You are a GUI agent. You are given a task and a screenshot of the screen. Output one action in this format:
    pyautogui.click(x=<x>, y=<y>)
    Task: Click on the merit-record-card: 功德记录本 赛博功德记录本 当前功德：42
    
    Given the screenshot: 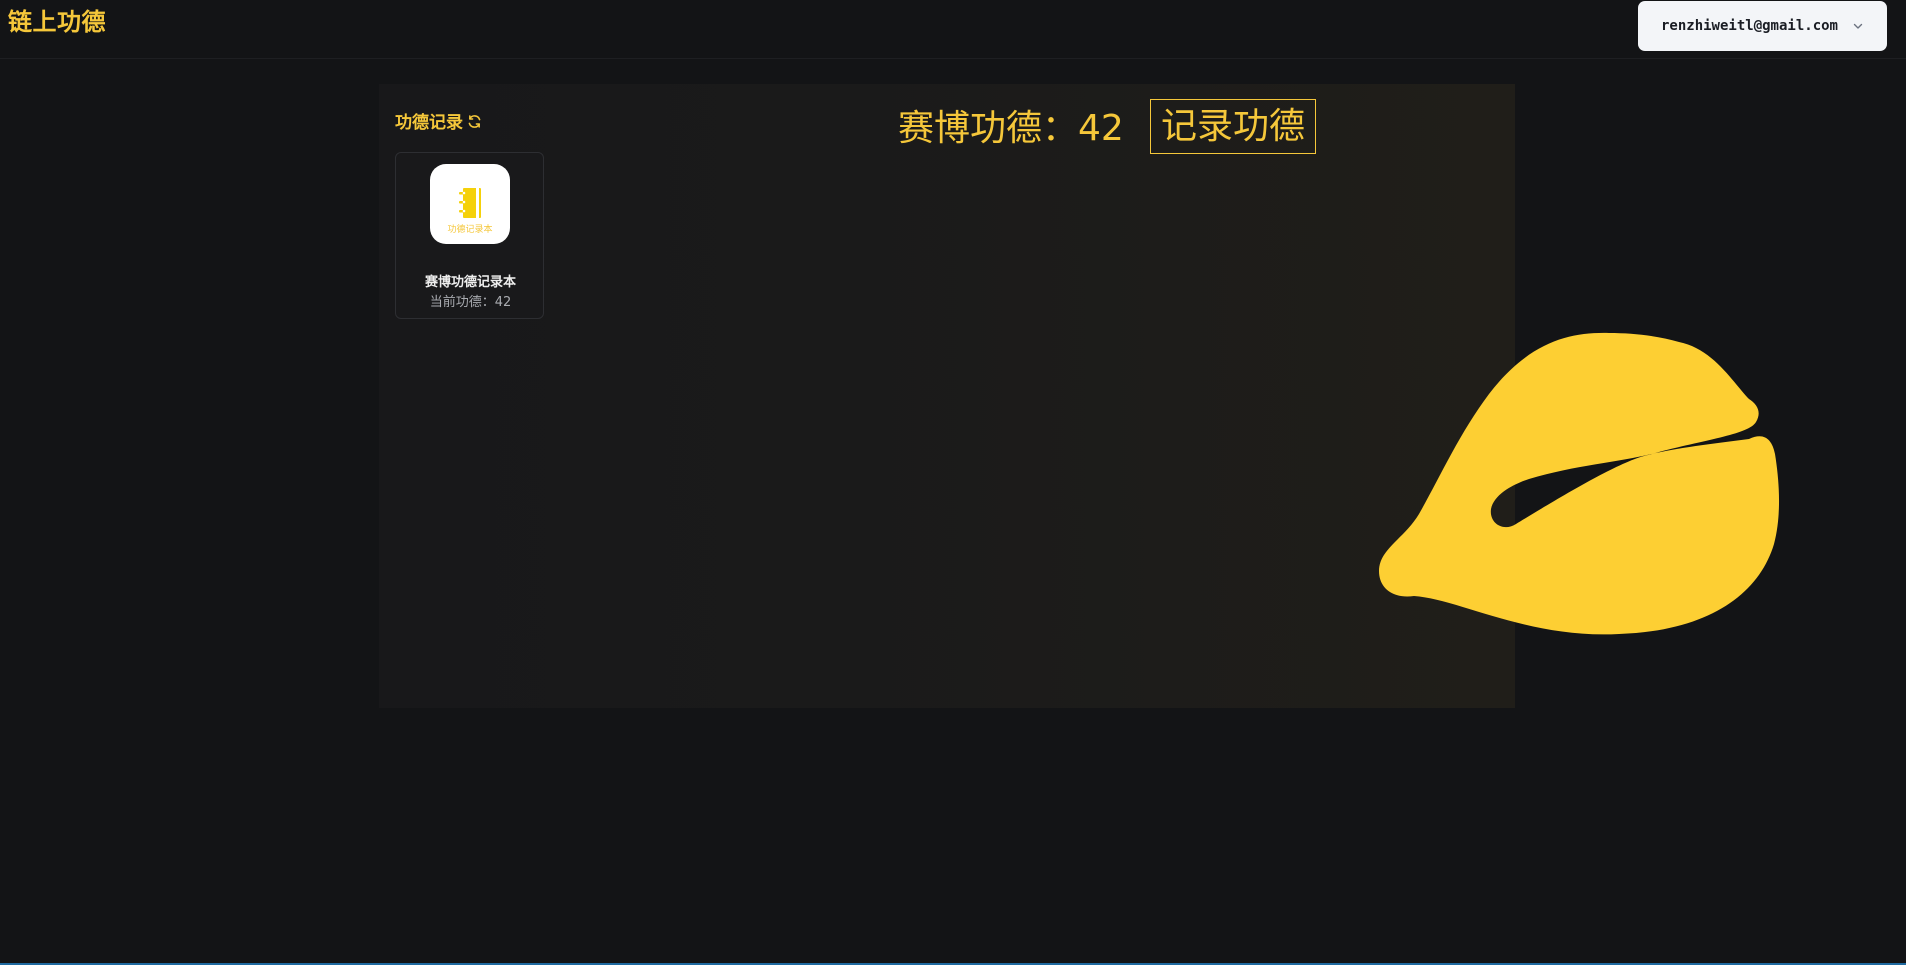 What is the action you would take?
    pyautogui.click(x=469, y=235)
    